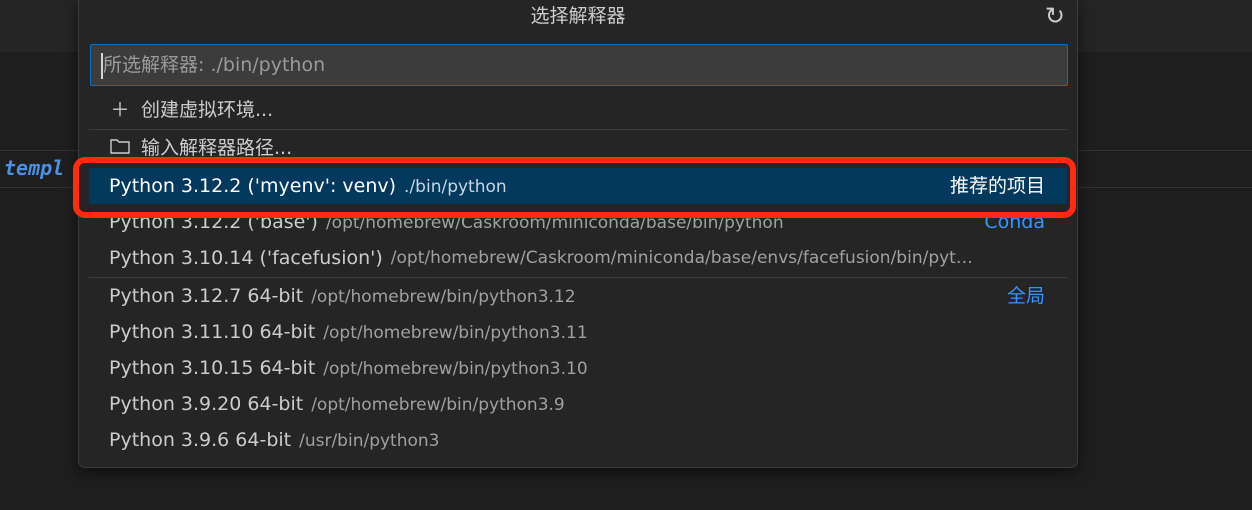 This screenshot has height=510, width=1252. What do you see at coordinates (102, 66) in the screenshot?
I see `text-caret` at bounding box center [102, 66].